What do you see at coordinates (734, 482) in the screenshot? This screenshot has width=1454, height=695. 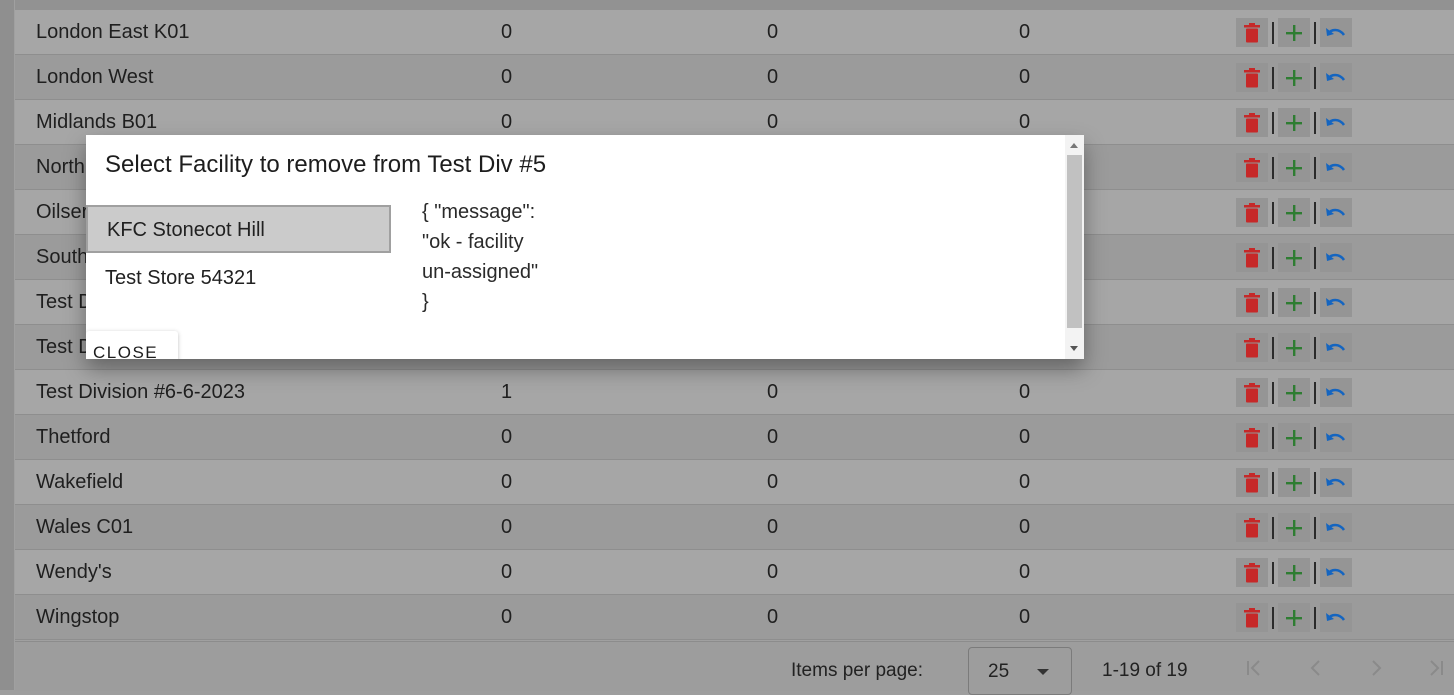 I see `table-row: Wakefield 0 0 0` at bounding box center [734, 482].